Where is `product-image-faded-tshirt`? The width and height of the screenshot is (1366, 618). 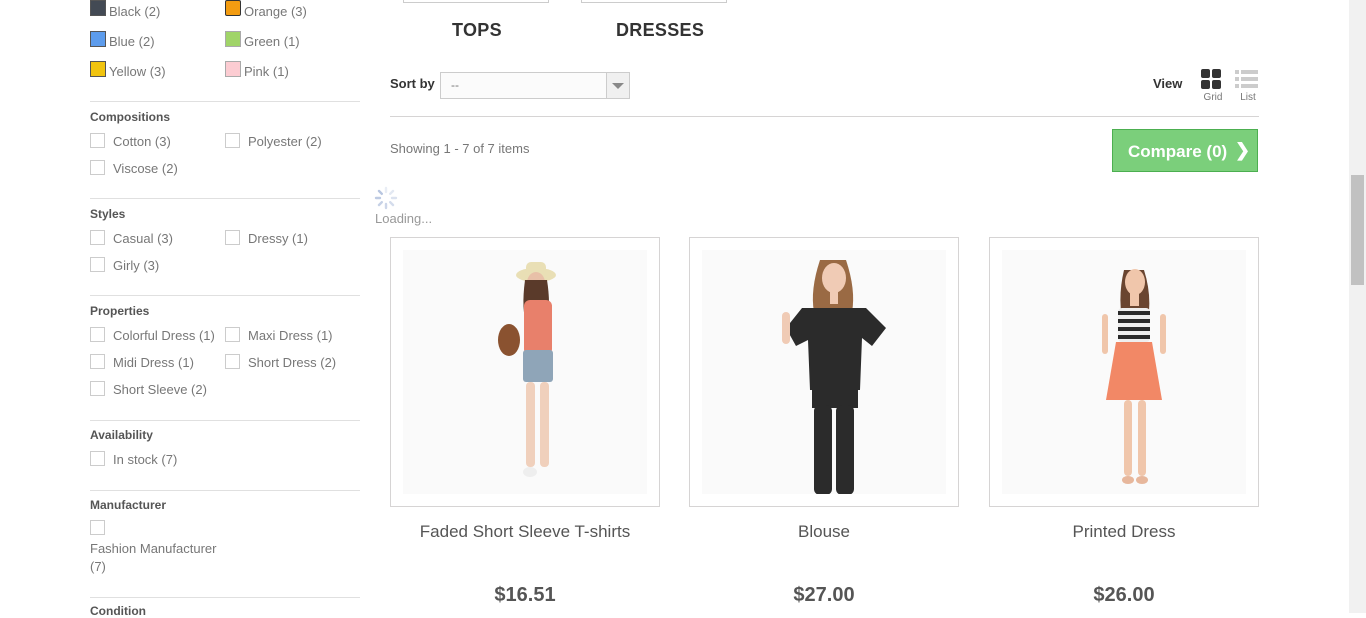
product-image-faded-tshirt is located at coordinates (525, 372).